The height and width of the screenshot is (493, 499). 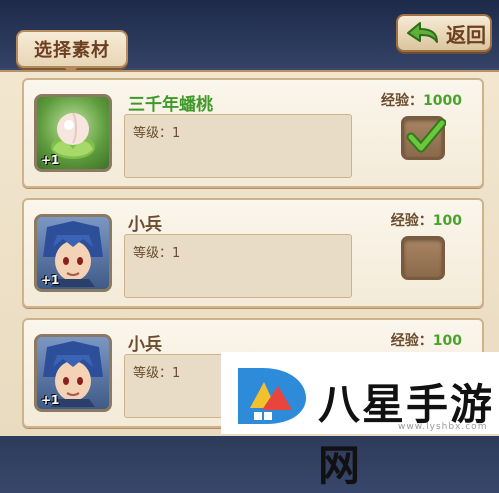 I want to click on back-button: 返回, so click(x=444, y=33).